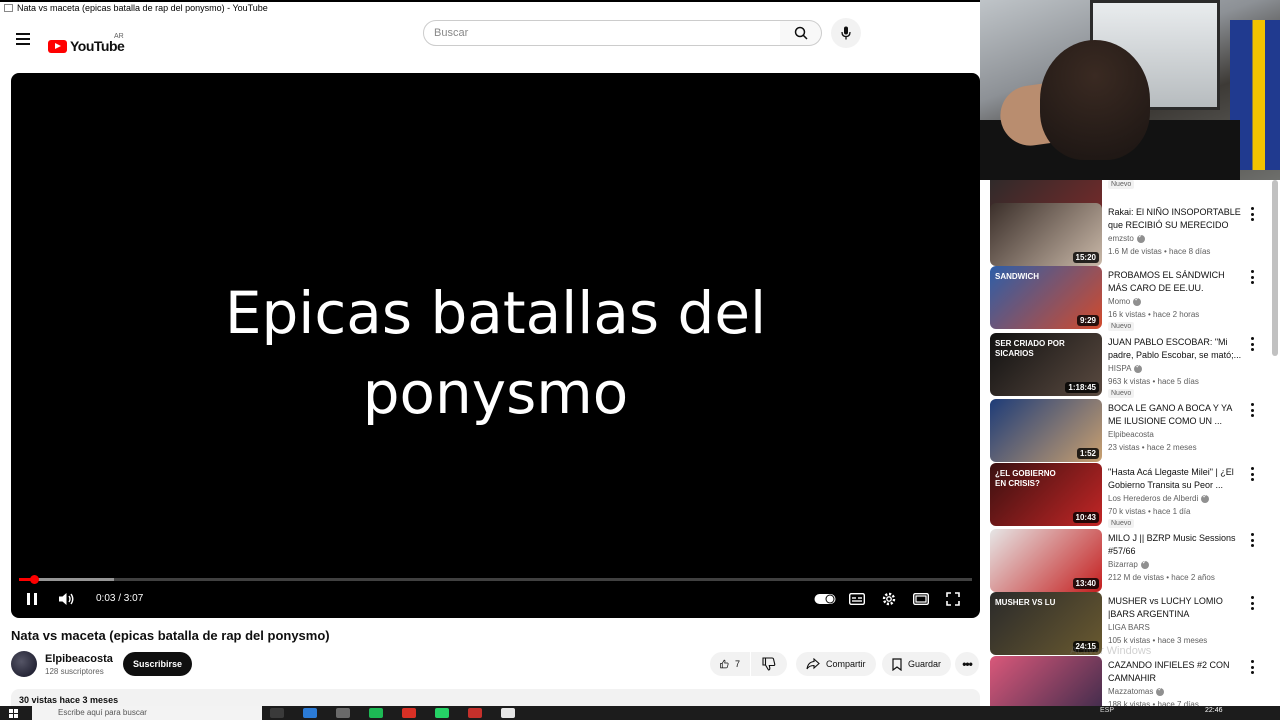 This screenshot has height=720, width=1280. Describe the element at coordinates (442, 713) in the screenshot. I see `whatsapp-icon` at that location.